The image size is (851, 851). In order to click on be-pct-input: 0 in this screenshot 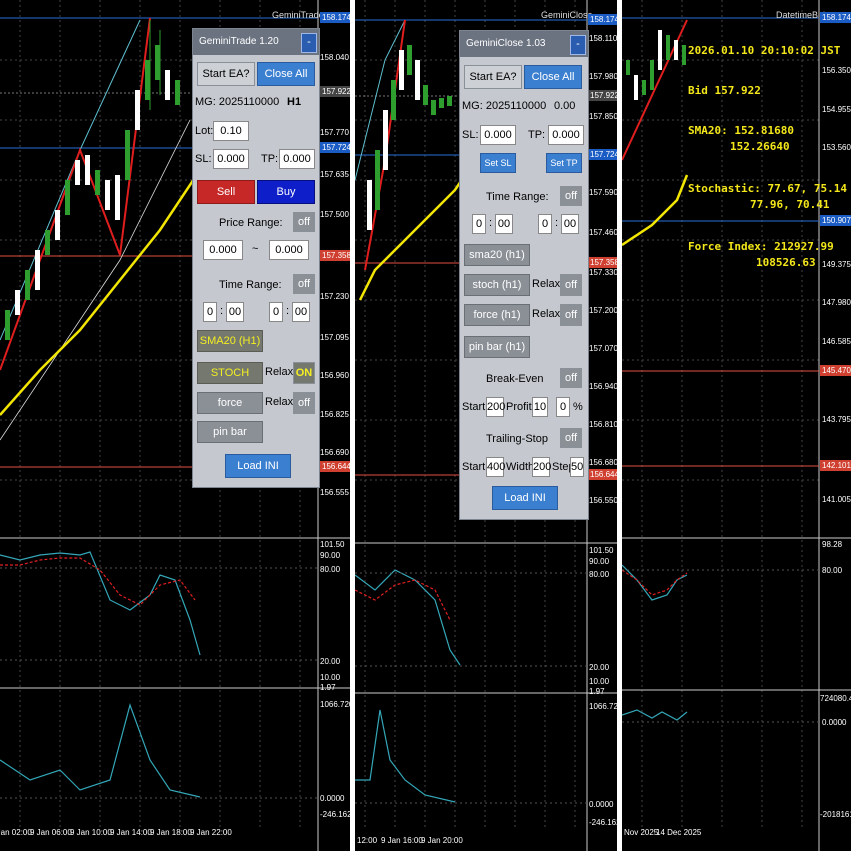, I will do `click(563, 407)`.